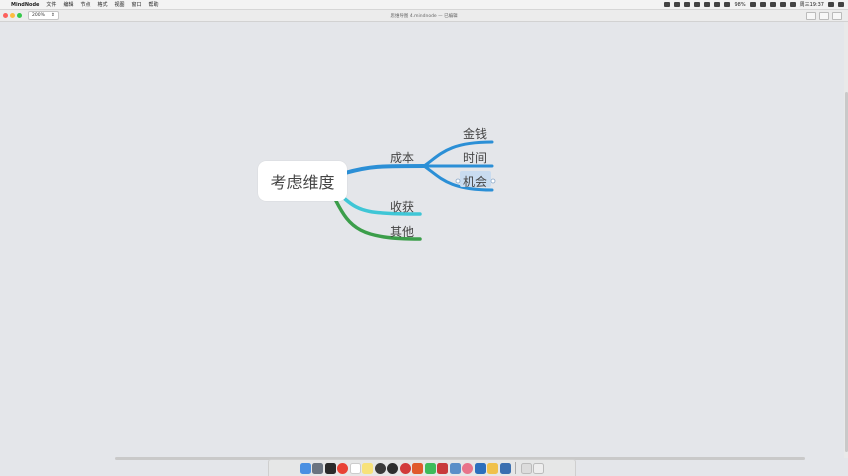  What do you see at coordinates (68, 5) in the screenshot?
I see `menu-edit: 编辑` at bounding box center [68, 5].